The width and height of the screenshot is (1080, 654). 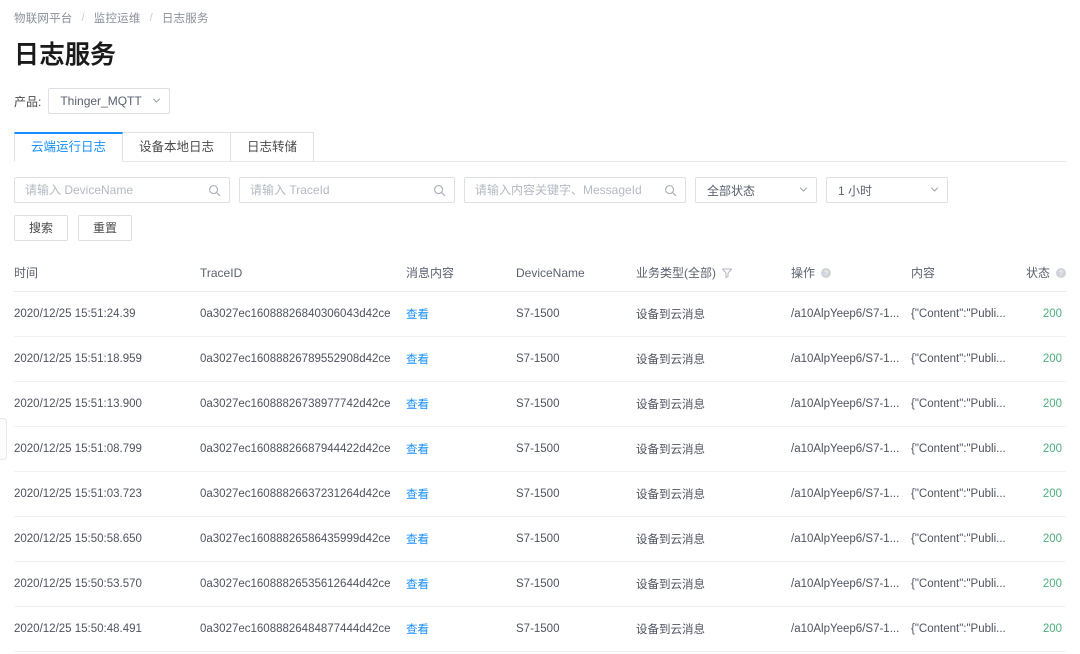 I want to click on search-button: 搜索, so click(x=41, y=228).